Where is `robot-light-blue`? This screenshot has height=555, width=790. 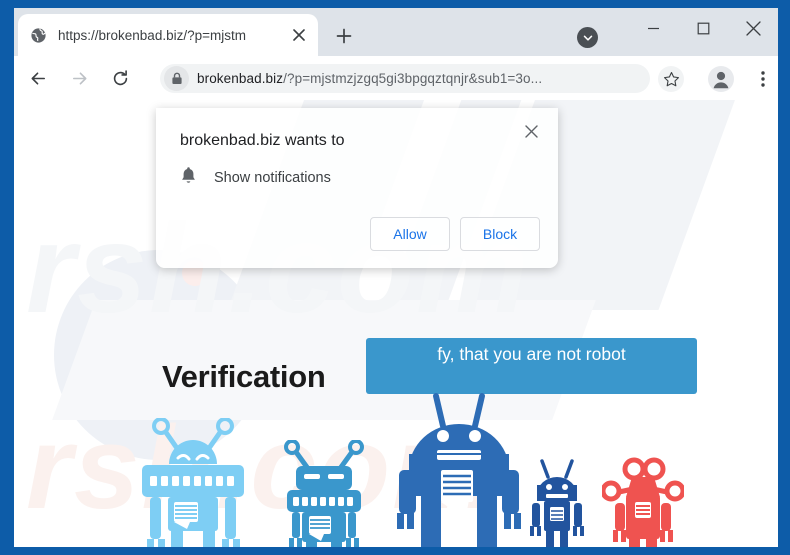 robot-light-blue is located at coordinates (193, 482).